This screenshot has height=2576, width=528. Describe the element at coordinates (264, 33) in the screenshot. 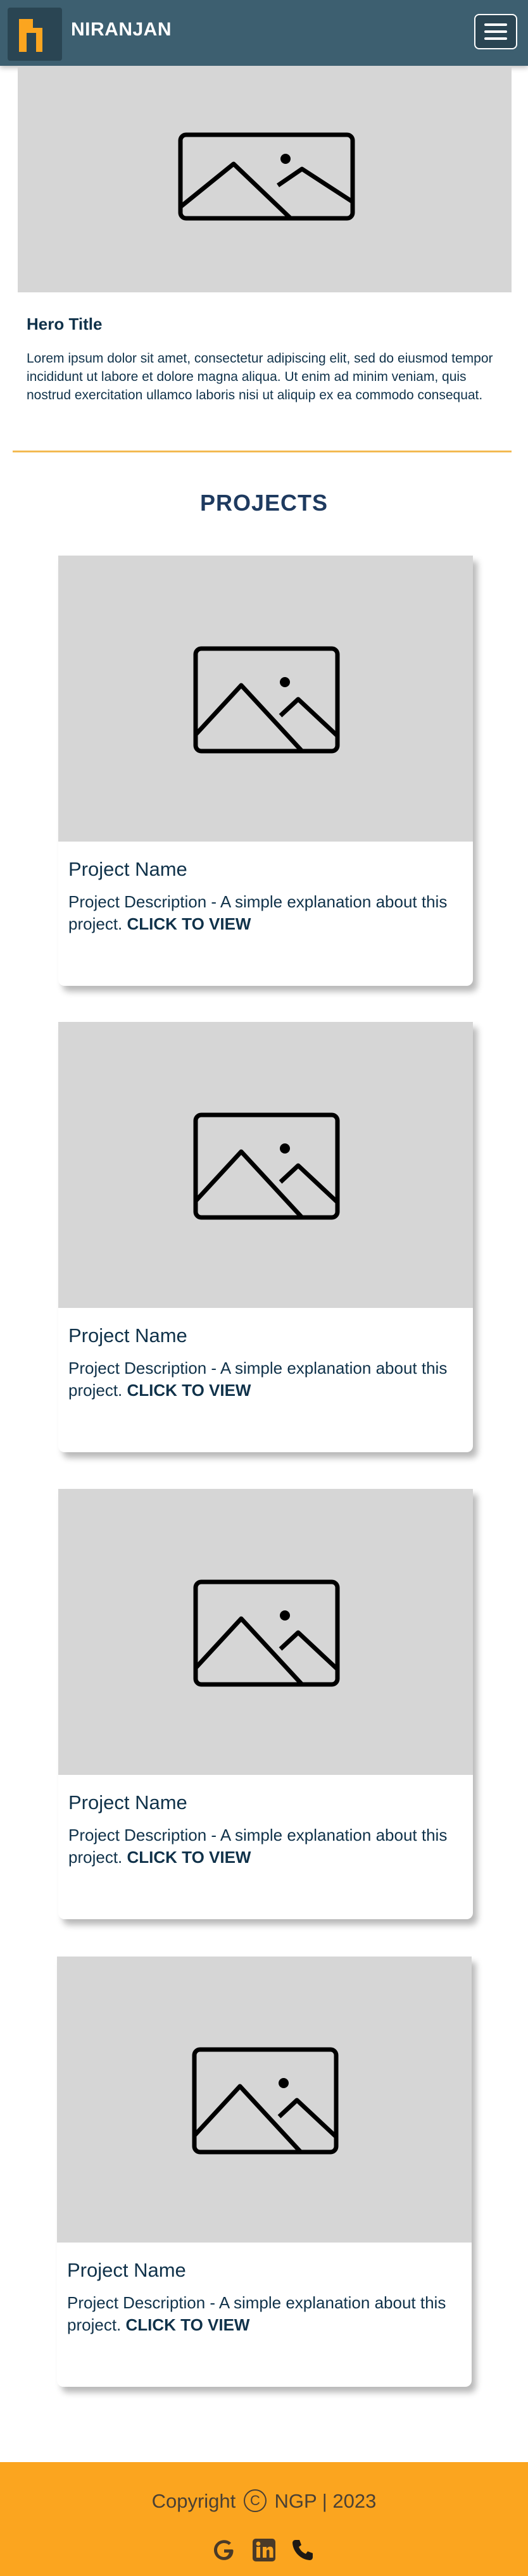

I see `site-header: NIRANJAN` at that location.